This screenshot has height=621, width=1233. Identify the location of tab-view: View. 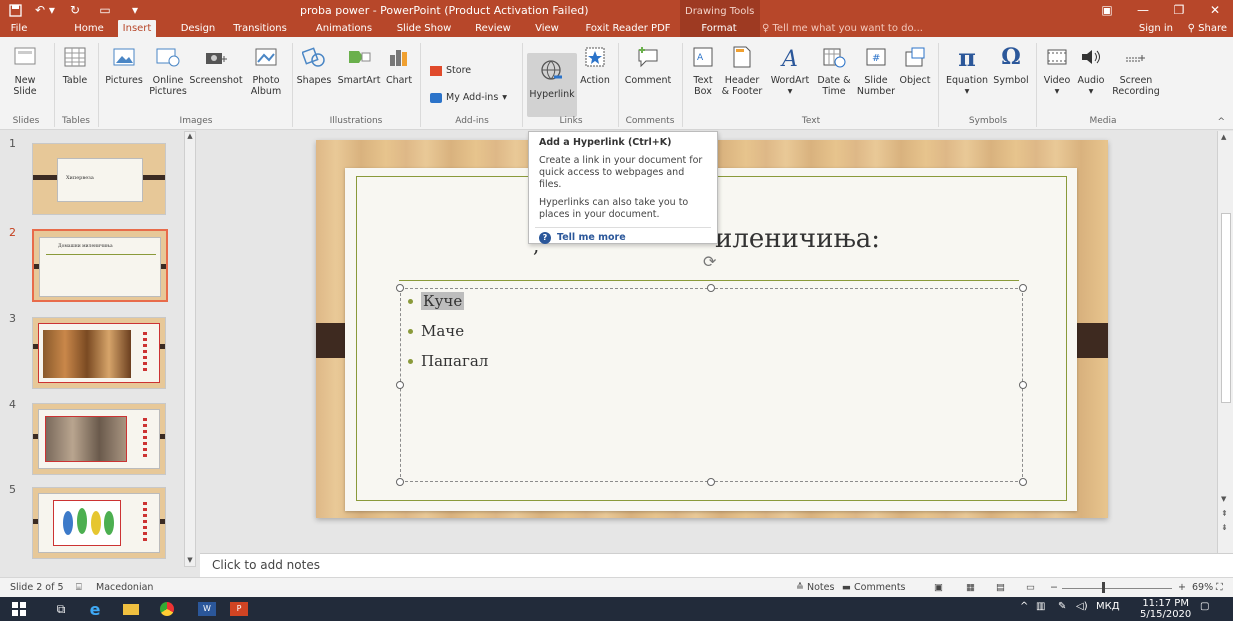
(547, 28).